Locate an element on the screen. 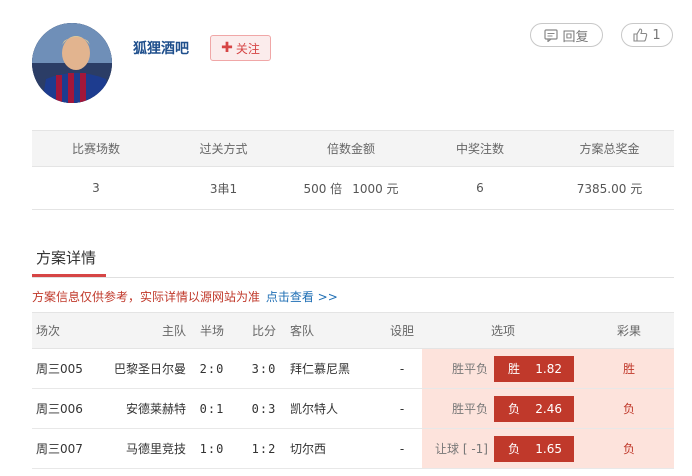  row-option: 让球 [ -1] 负 1.65 is located at coordinates (503, 448).